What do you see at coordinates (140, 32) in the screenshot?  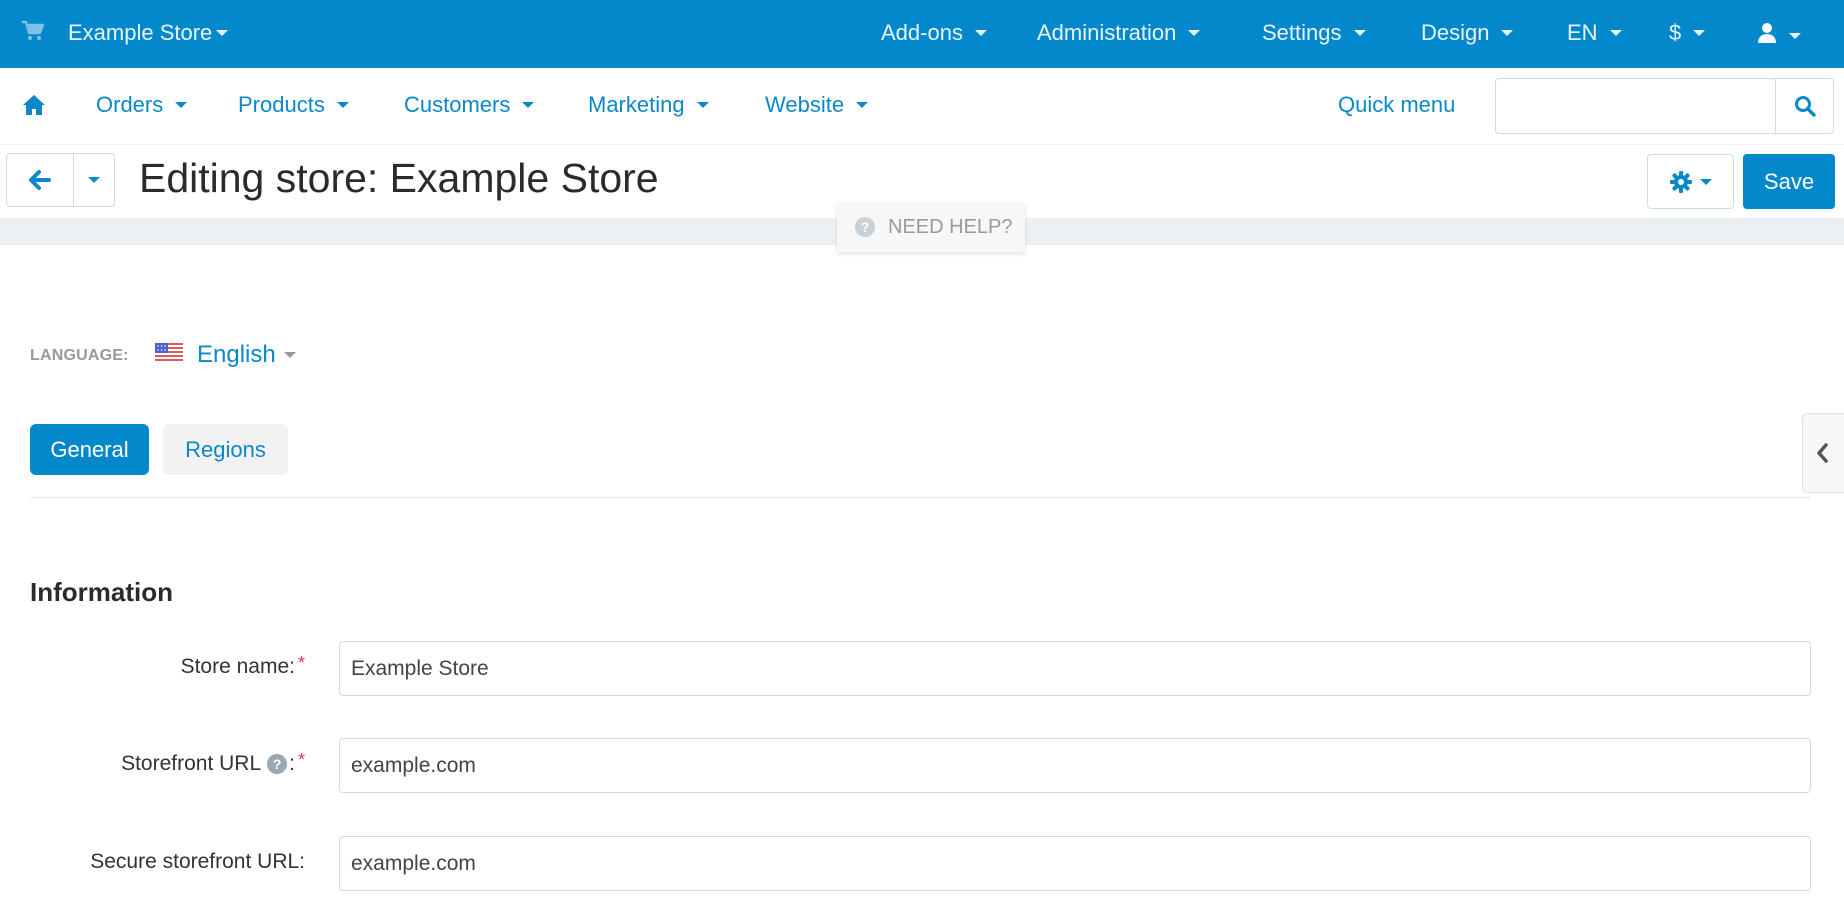 I see `store-name: Example Store` at bounding box center [140, 32].